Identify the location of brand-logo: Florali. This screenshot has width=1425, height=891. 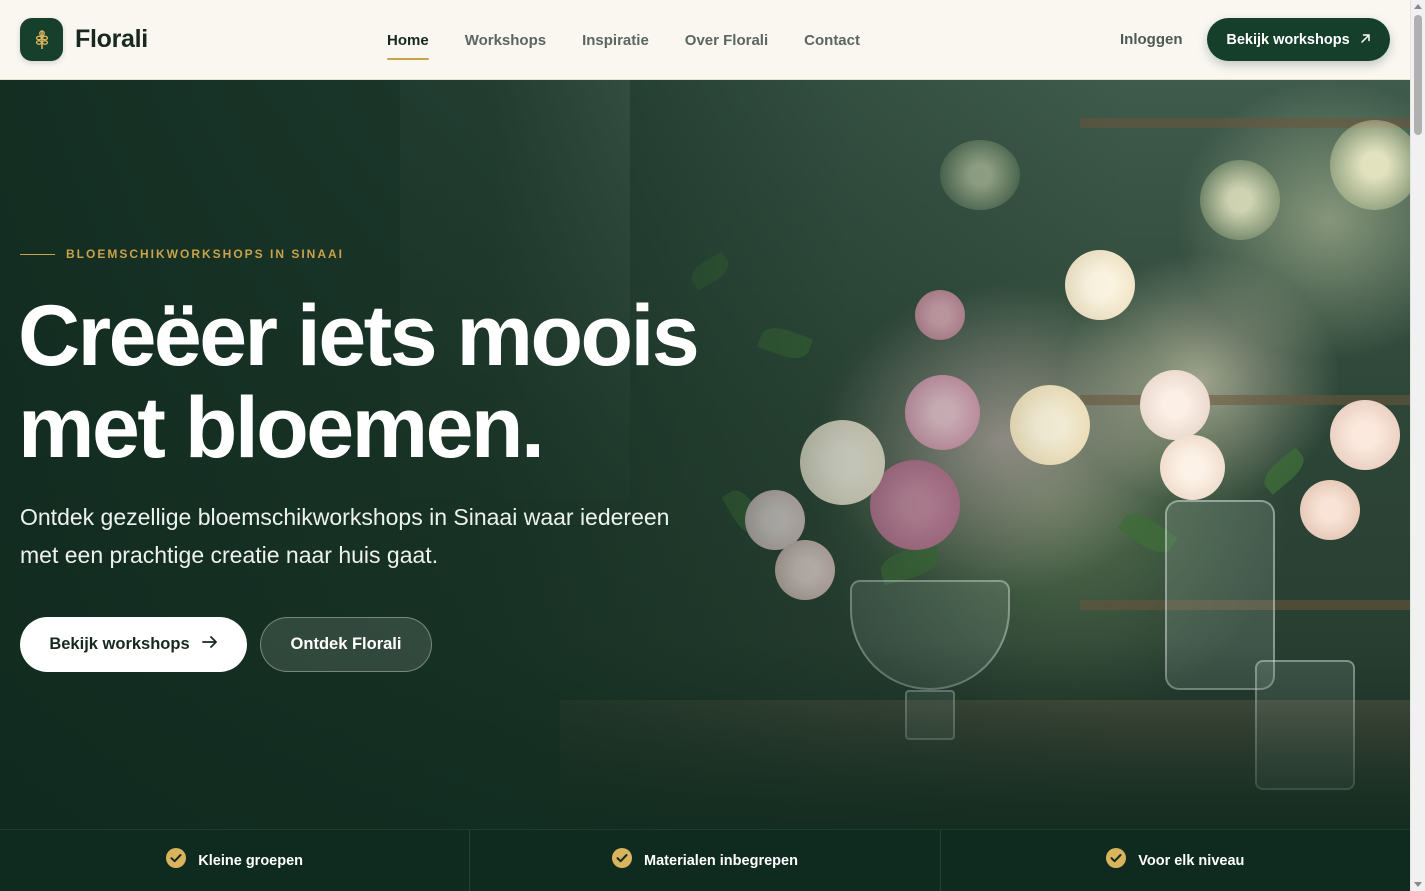
(84, 39).